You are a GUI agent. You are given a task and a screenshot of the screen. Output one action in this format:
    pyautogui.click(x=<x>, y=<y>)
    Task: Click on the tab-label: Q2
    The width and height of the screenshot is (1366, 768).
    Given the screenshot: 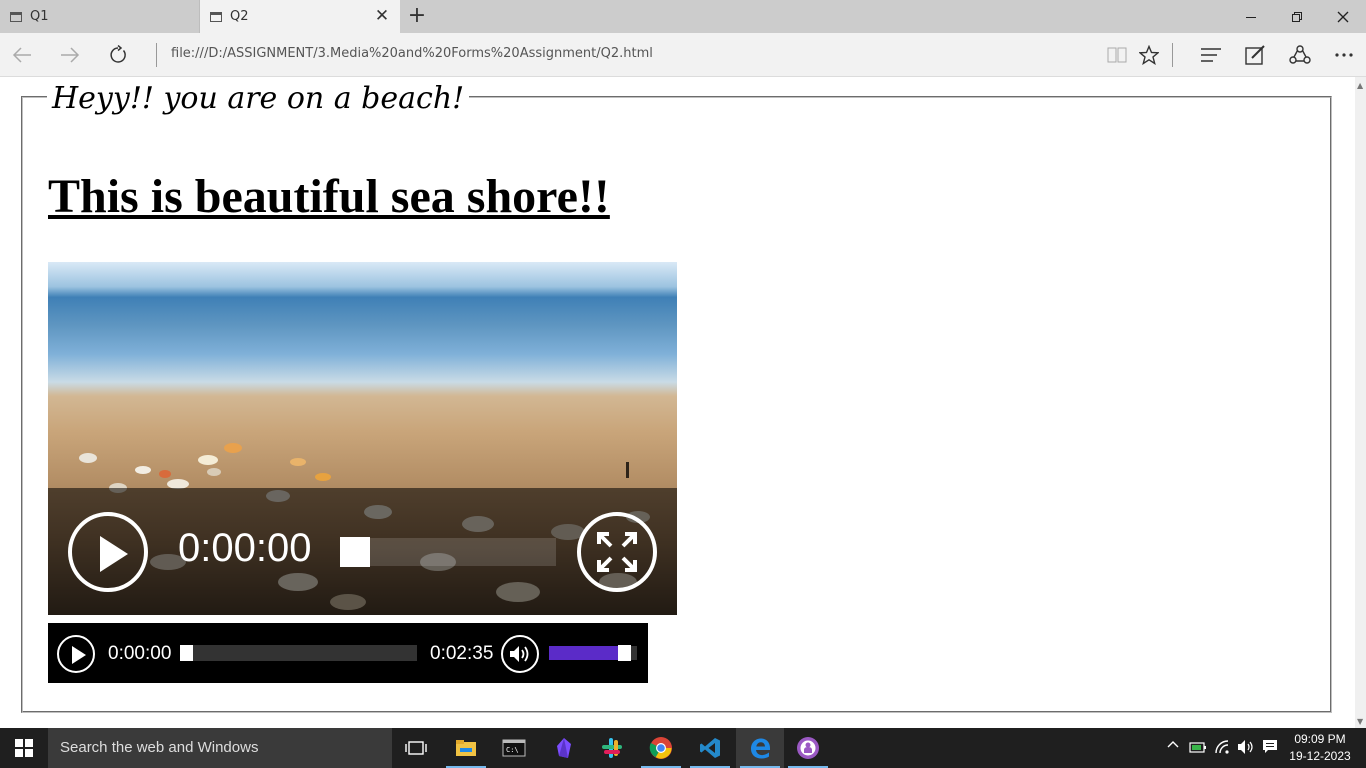 What is the action you would take?
    pyautogui.click(x=239, y=16)
    